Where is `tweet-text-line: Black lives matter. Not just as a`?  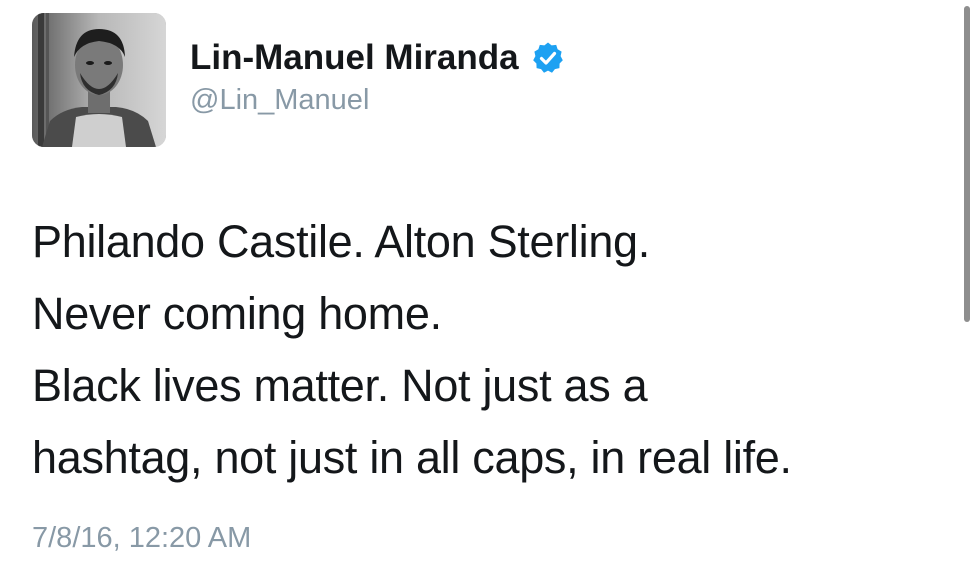
tweet-text-line: Black lives matter. Not just as a is located at coordinates (340, 385).